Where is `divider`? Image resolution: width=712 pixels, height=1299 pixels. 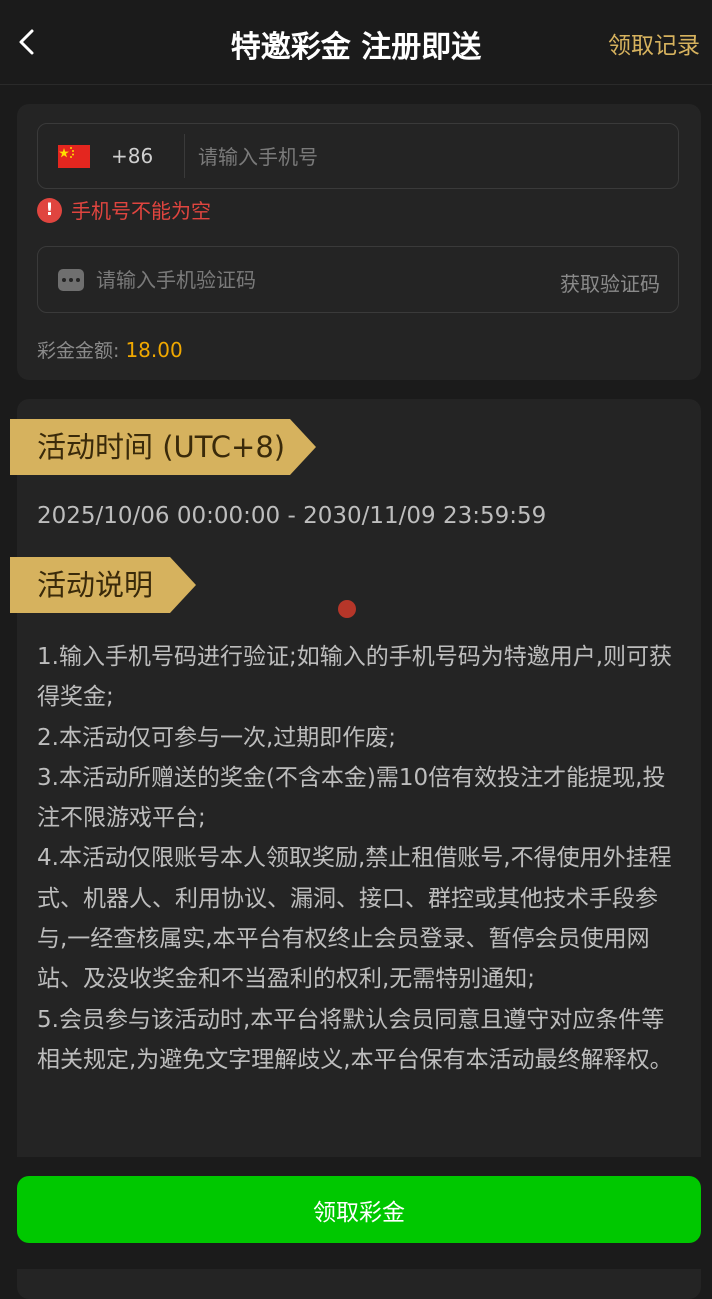 divider is located at coordinates (184, 156).